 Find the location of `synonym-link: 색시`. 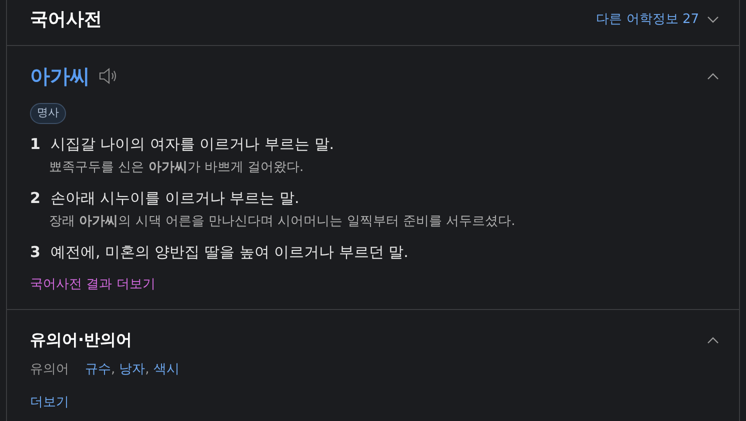

synonym-link: 색시 is located at coordinates (166, 370).